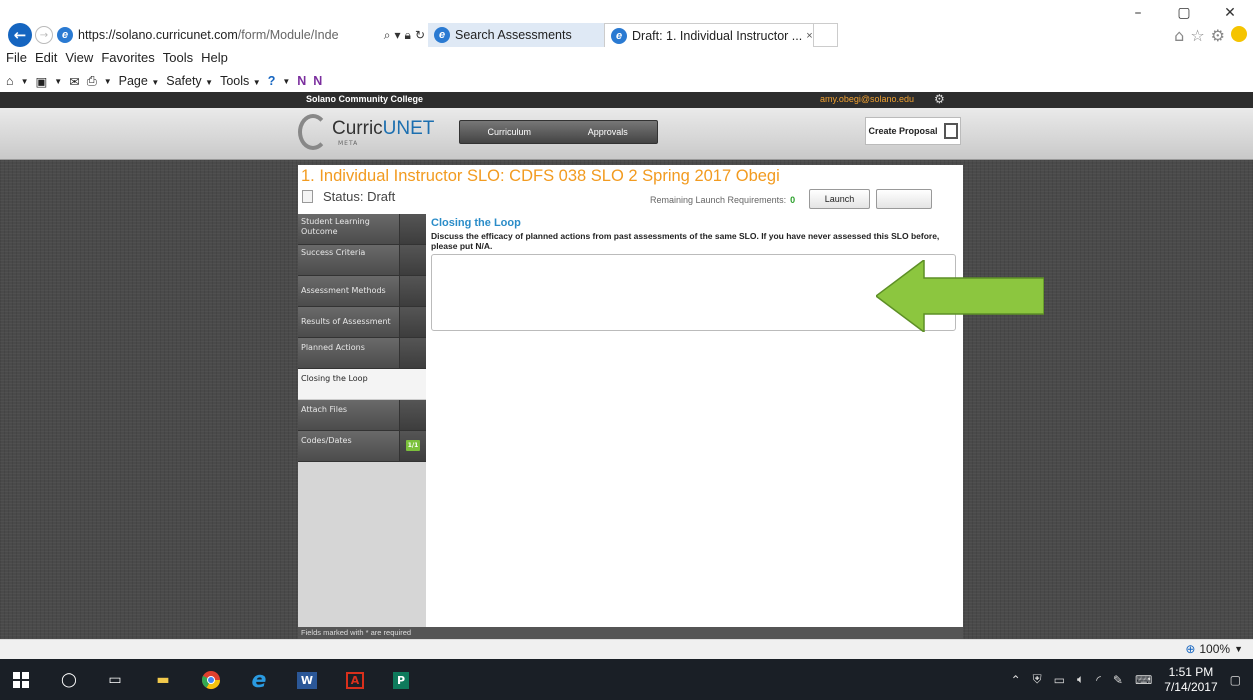  What do you see at coordinates (362, 384) in the screenshot?
I see `sidebar-item-closing-the-loop: Closing the Loop` at bounding box center [362, 384].